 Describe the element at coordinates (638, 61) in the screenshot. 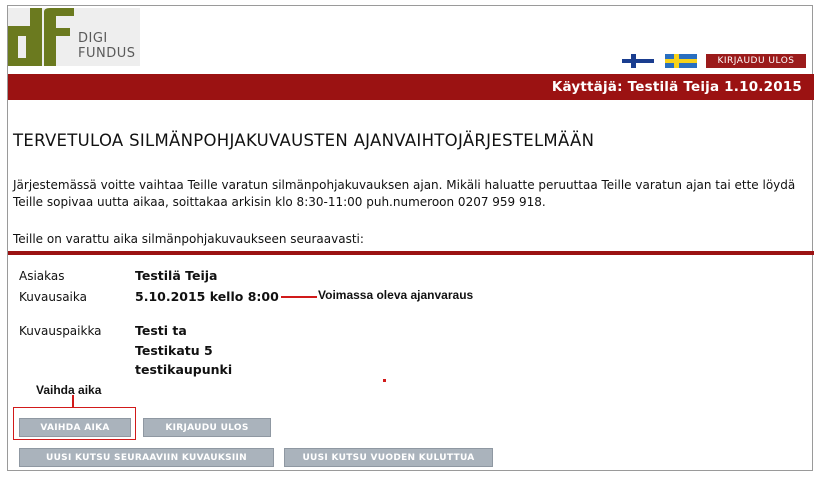

I see `finnish-flag-icon` at that location.